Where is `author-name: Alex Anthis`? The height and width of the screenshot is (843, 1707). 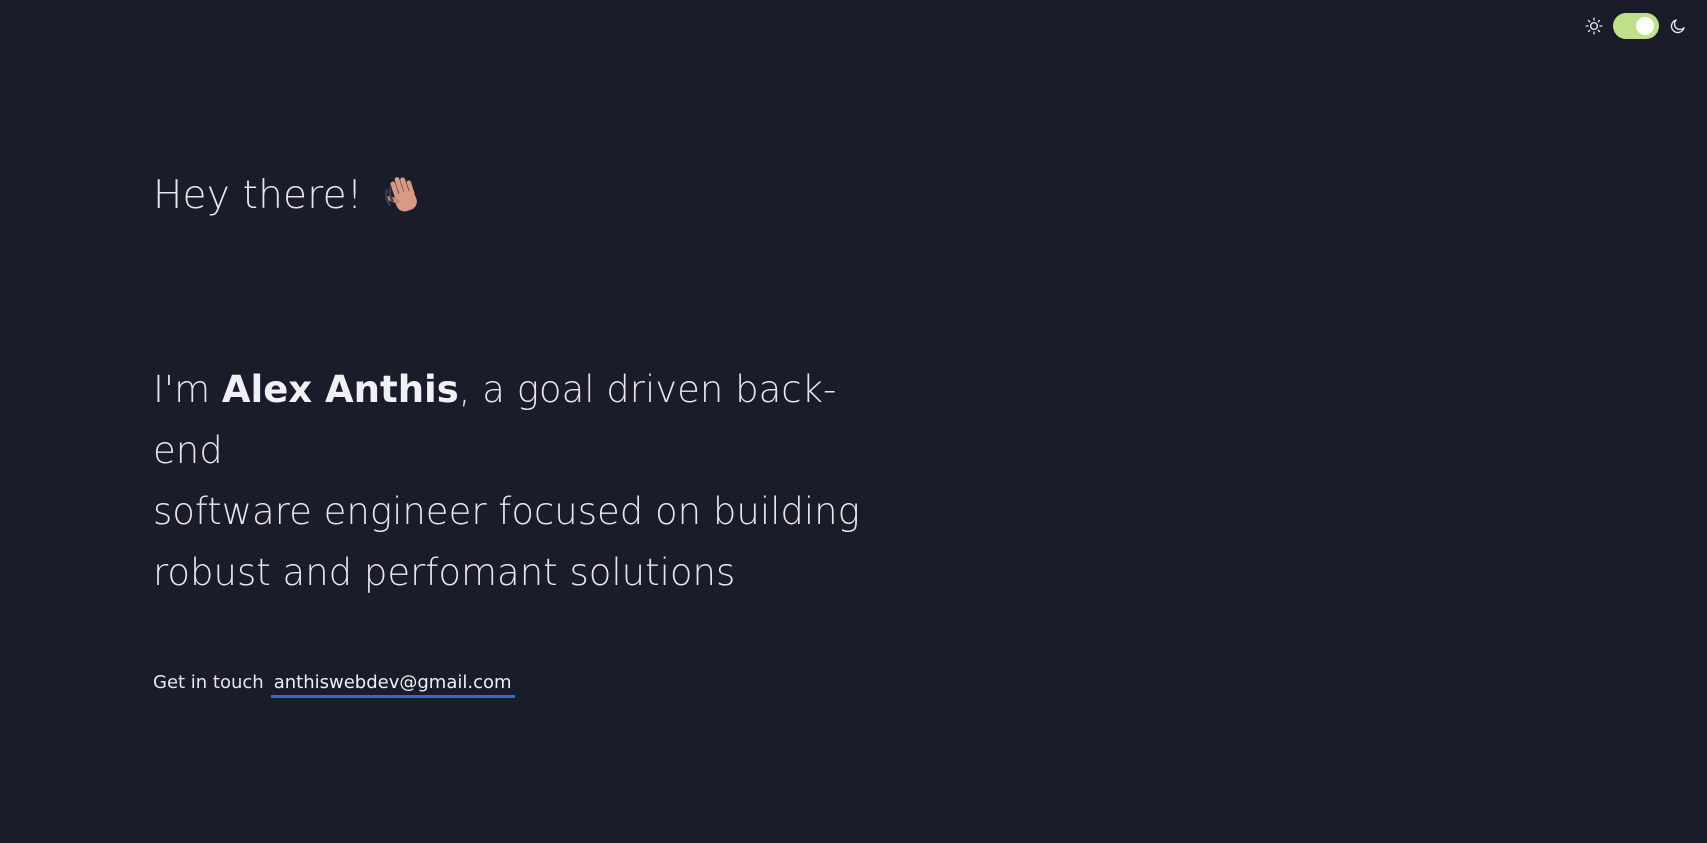
author-name: Alex Anthis is located at coordinates (340, 389).